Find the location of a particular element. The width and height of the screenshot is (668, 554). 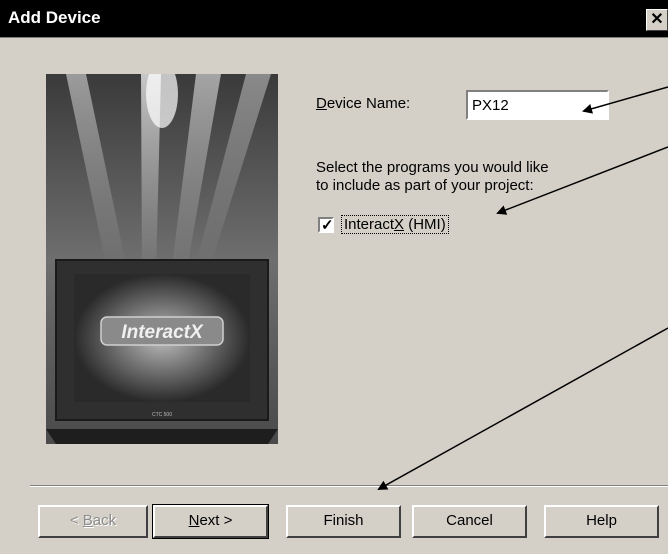

close-button: ✕ is located at coordinates (657, 20).